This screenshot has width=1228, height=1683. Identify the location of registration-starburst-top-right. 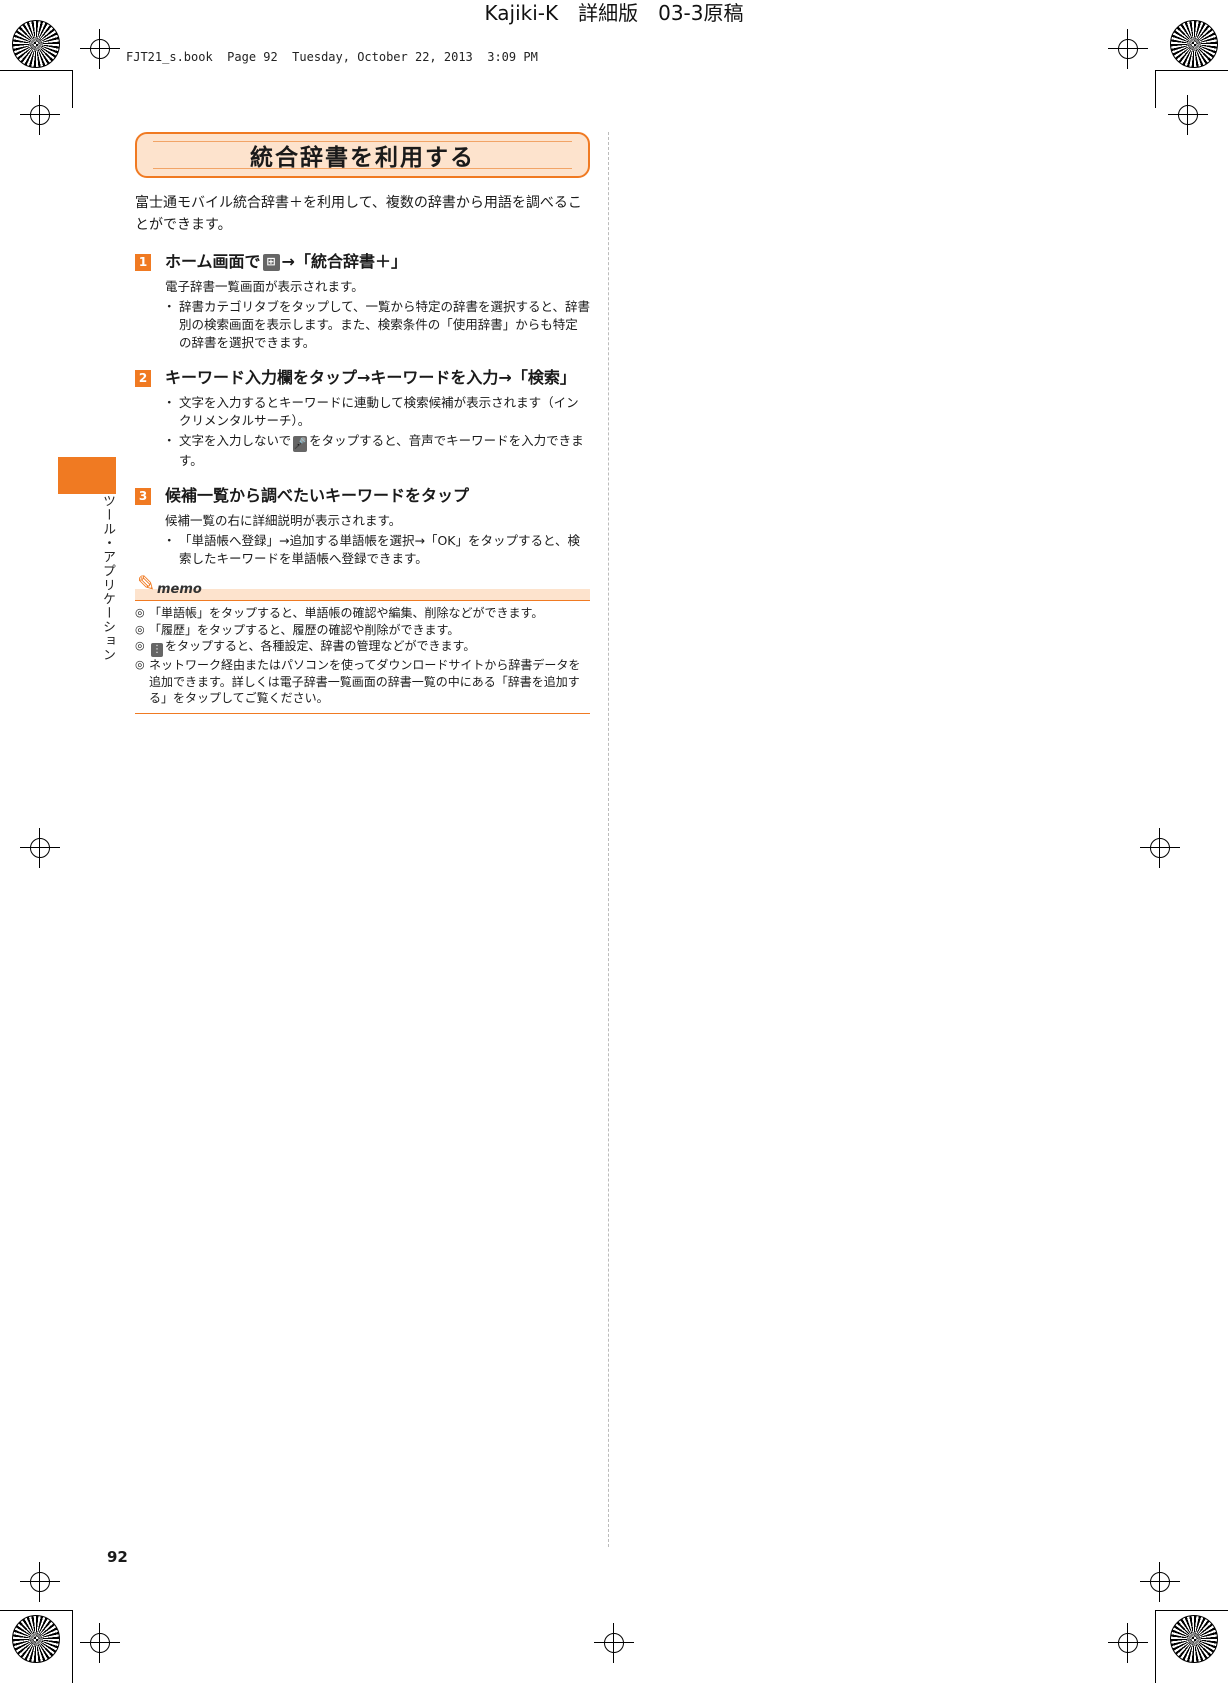
(1194, 44).